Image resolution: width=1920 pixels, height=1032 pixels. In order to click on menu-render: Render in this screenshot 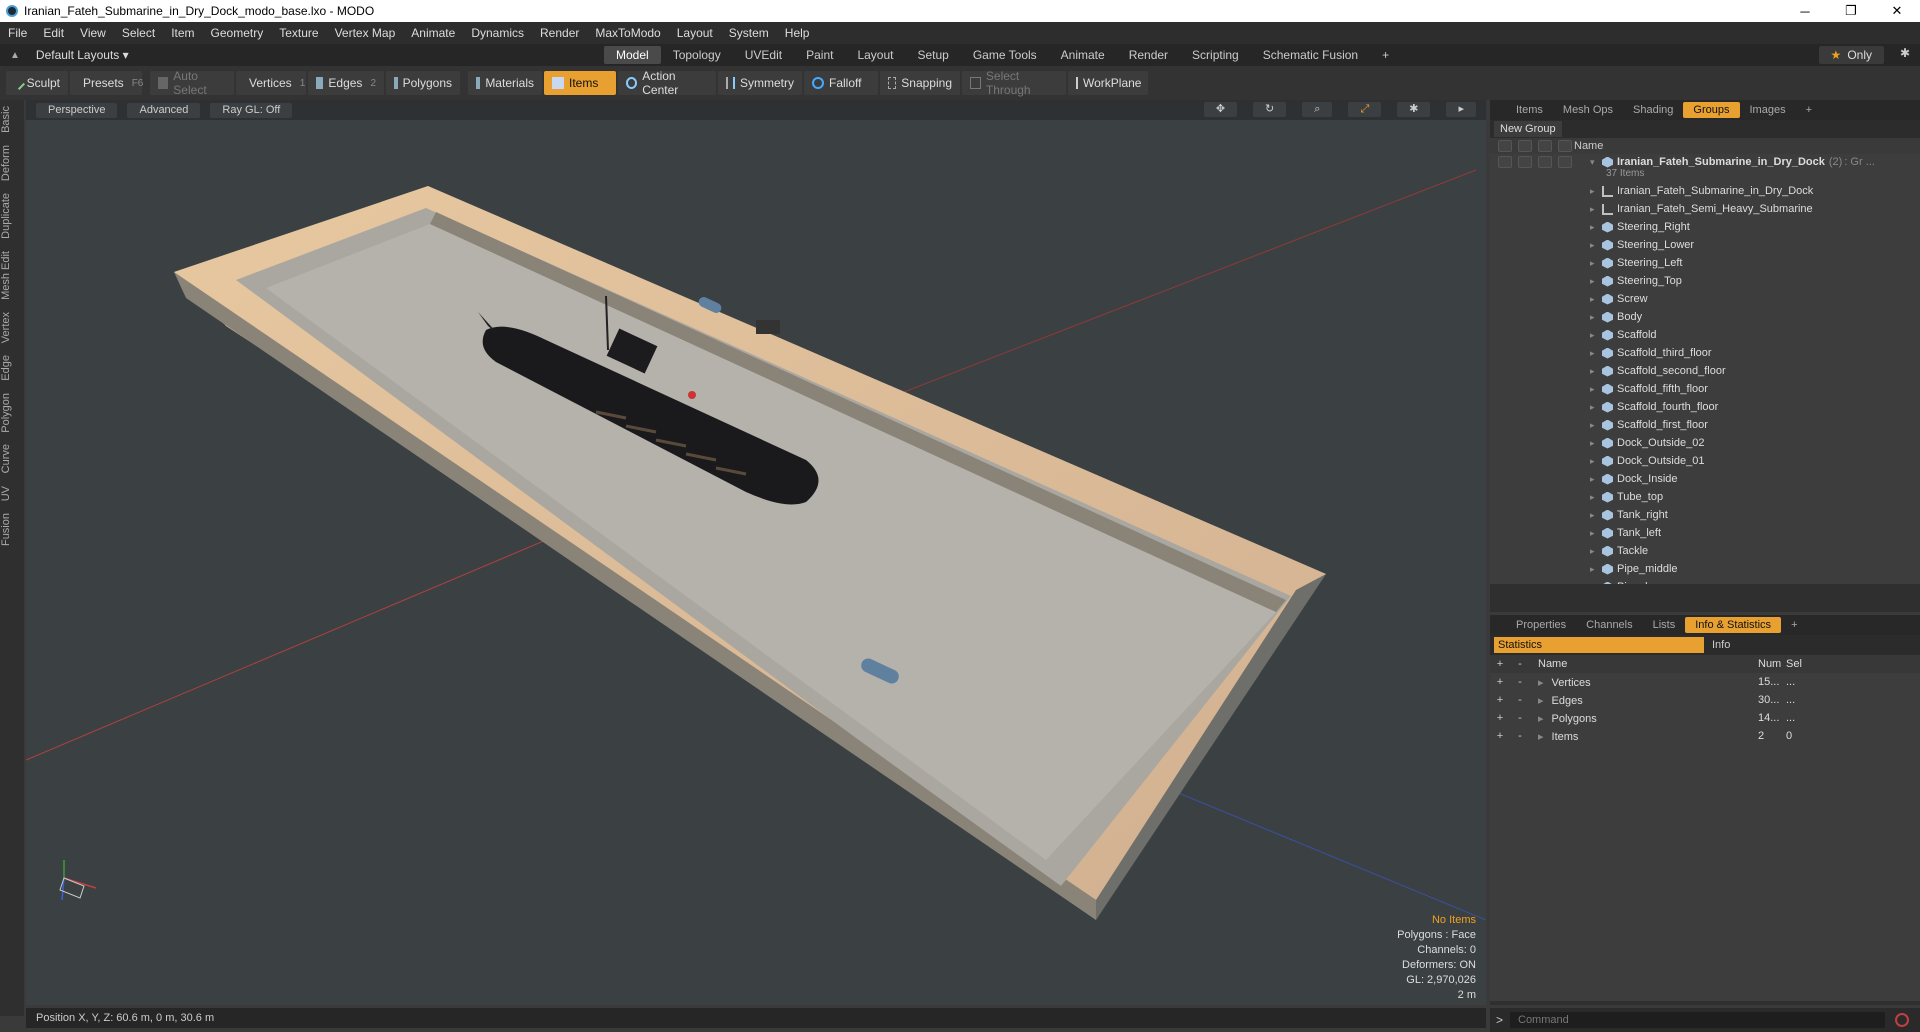, I will do `click(559, 33)`.